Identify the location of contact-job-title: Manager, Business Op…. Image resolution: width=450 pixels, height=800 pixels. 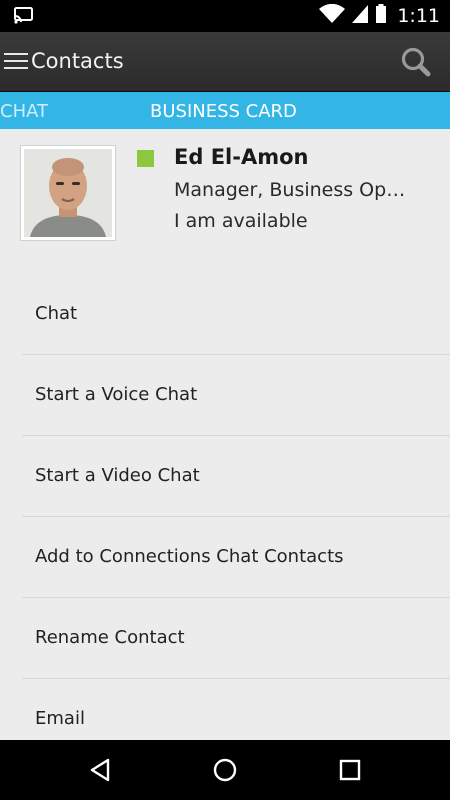
(290, 190).